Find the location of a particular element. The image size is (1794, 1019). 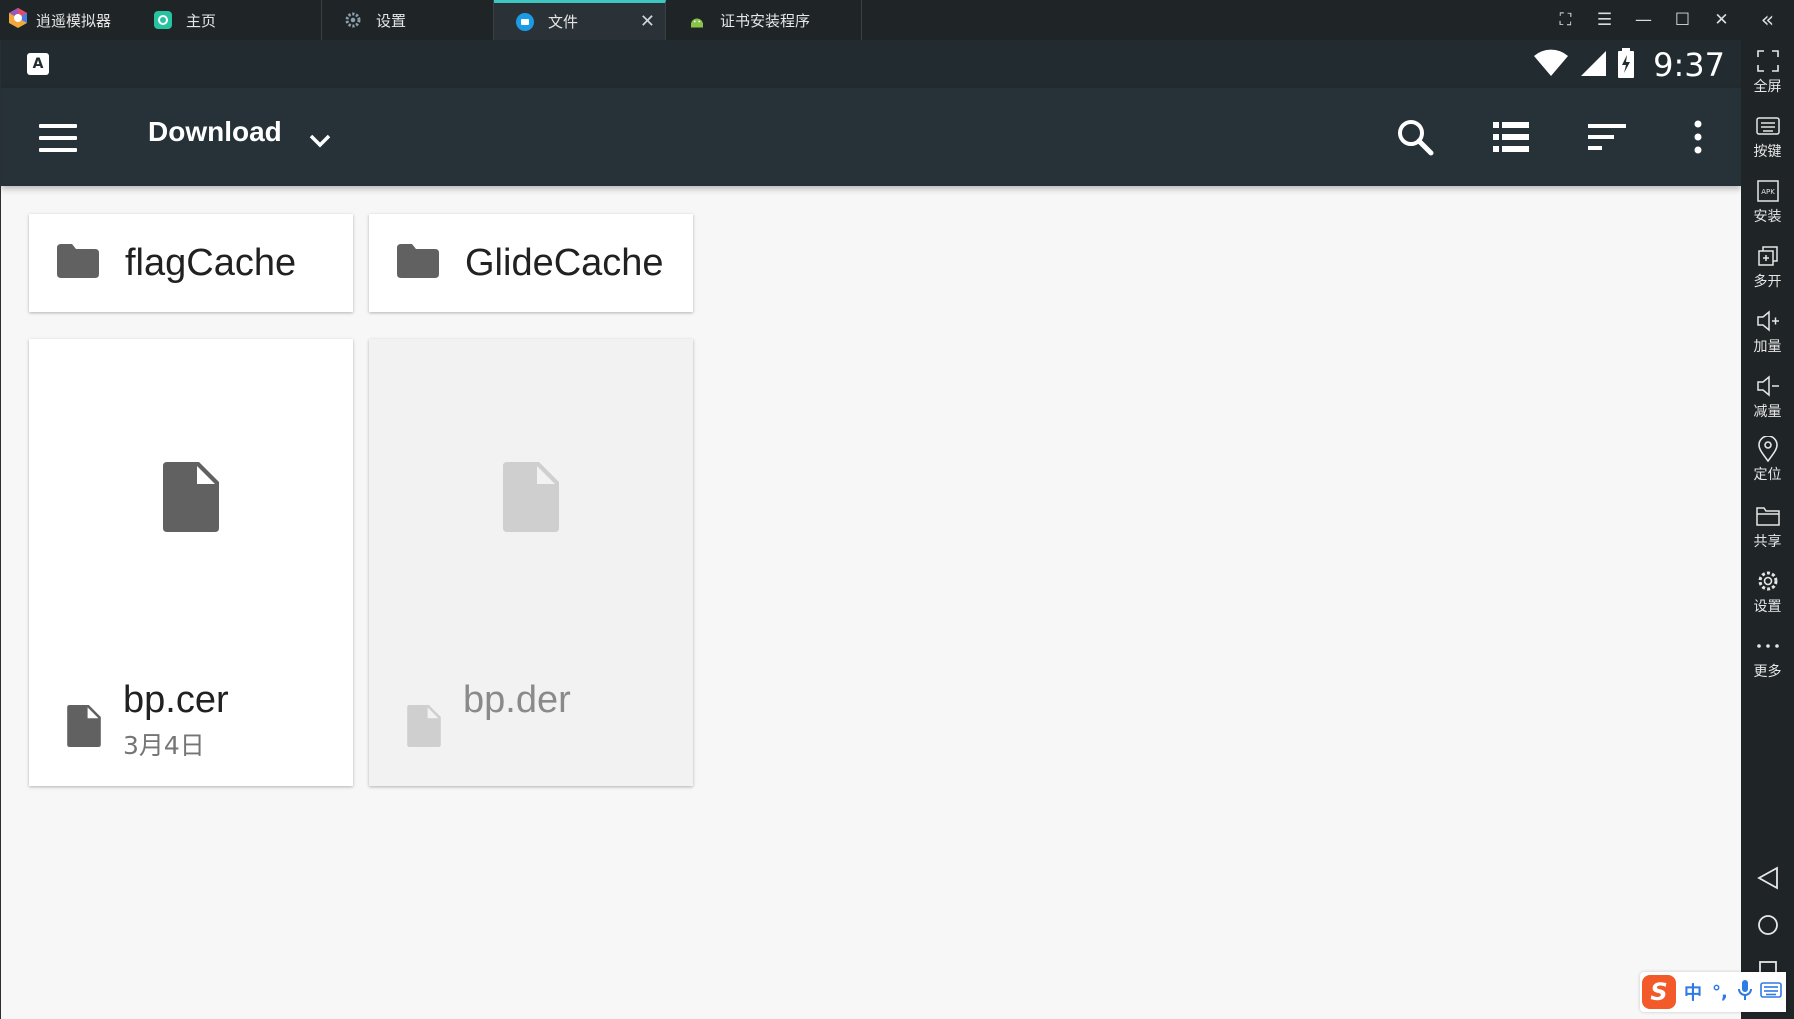

settings-icon is located at coordinates (1767, 581).